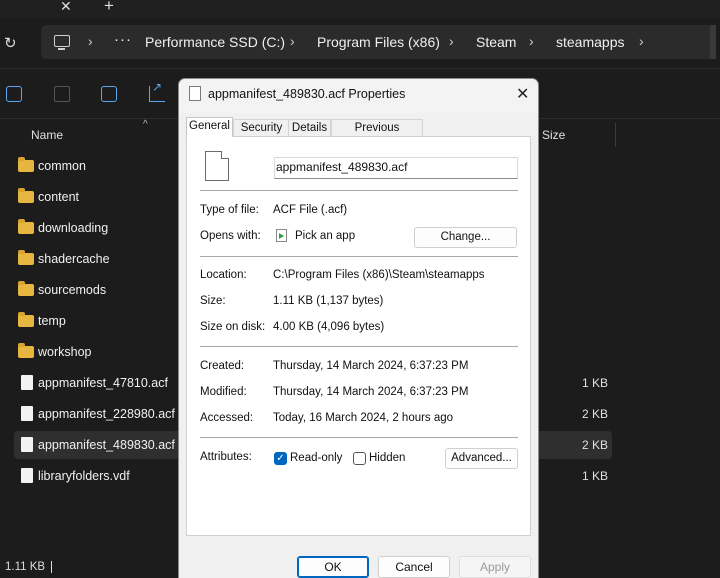 This screenshot has height=578, width=720. Describe the element at coordinates (359, 458) in the screenshot. I see `hidden-checkbox` at that location.